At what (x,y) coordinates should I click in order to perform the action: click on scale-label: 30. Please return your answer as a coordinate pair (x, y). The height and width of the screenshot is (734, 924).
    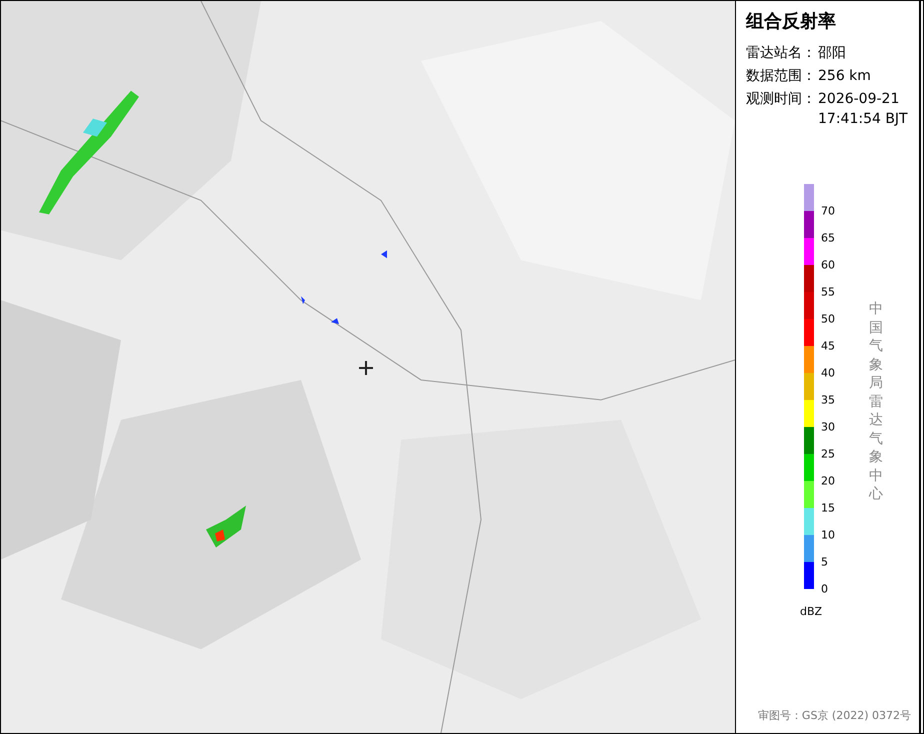
    Looking at the image, I should click on (828, 427).